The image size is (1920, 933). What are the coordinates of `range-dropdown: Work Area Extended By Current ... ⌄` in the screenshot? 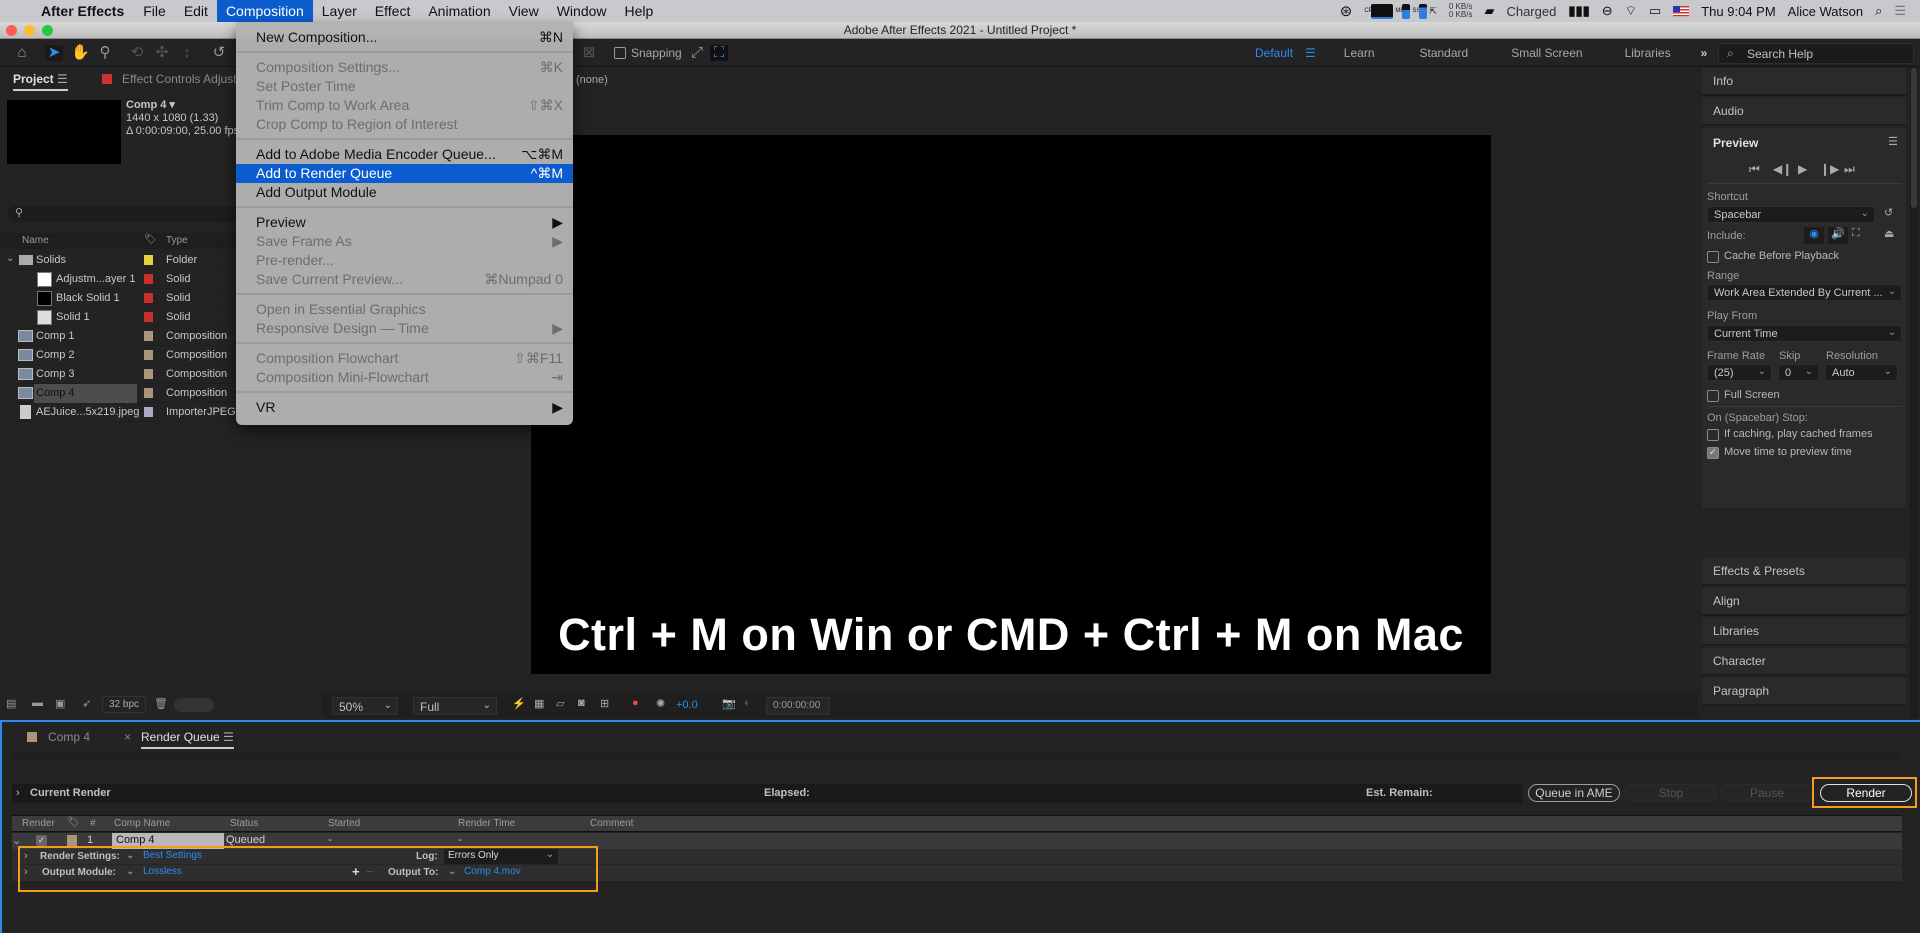 It's located at (1804, 292).